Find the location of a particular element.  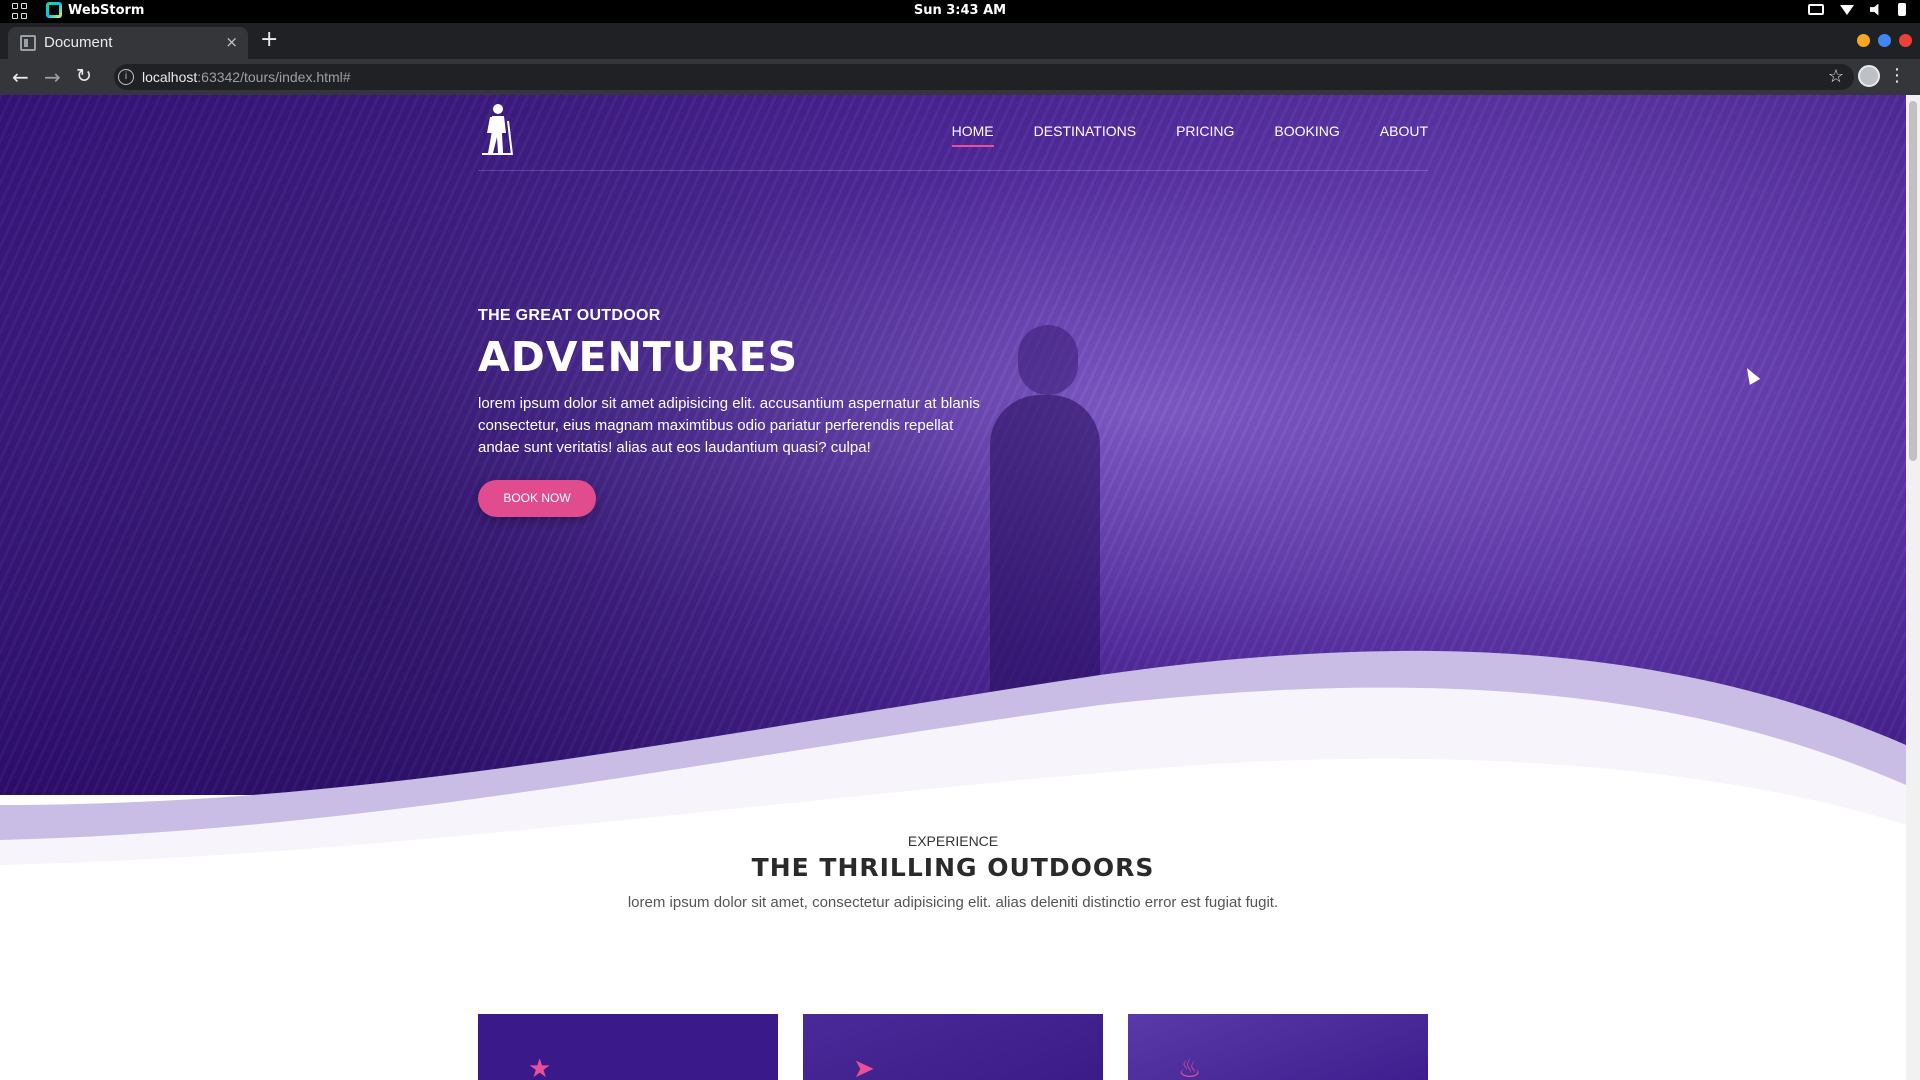

nav-destinations: DESTINATIONS is located at coordinates (1085, 135).